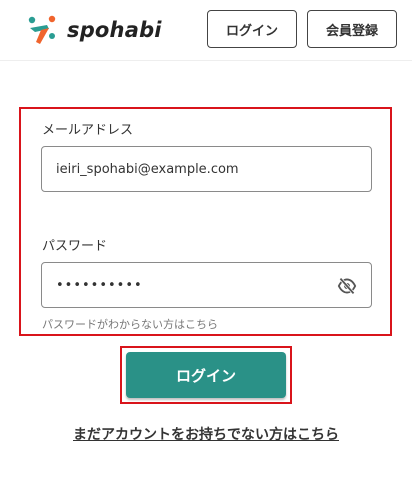 This screenshot has width=412, height=484. I want to click on password-value: ••••••••••, so click(99, 285).